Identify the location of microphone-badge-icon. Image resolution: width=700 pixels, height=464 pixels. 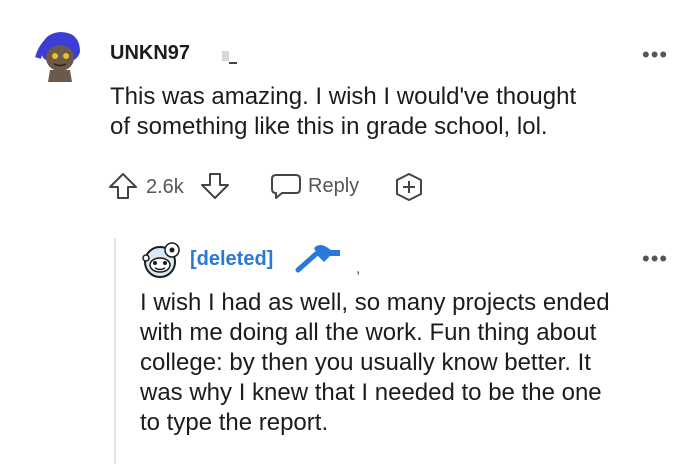
(319, 258).